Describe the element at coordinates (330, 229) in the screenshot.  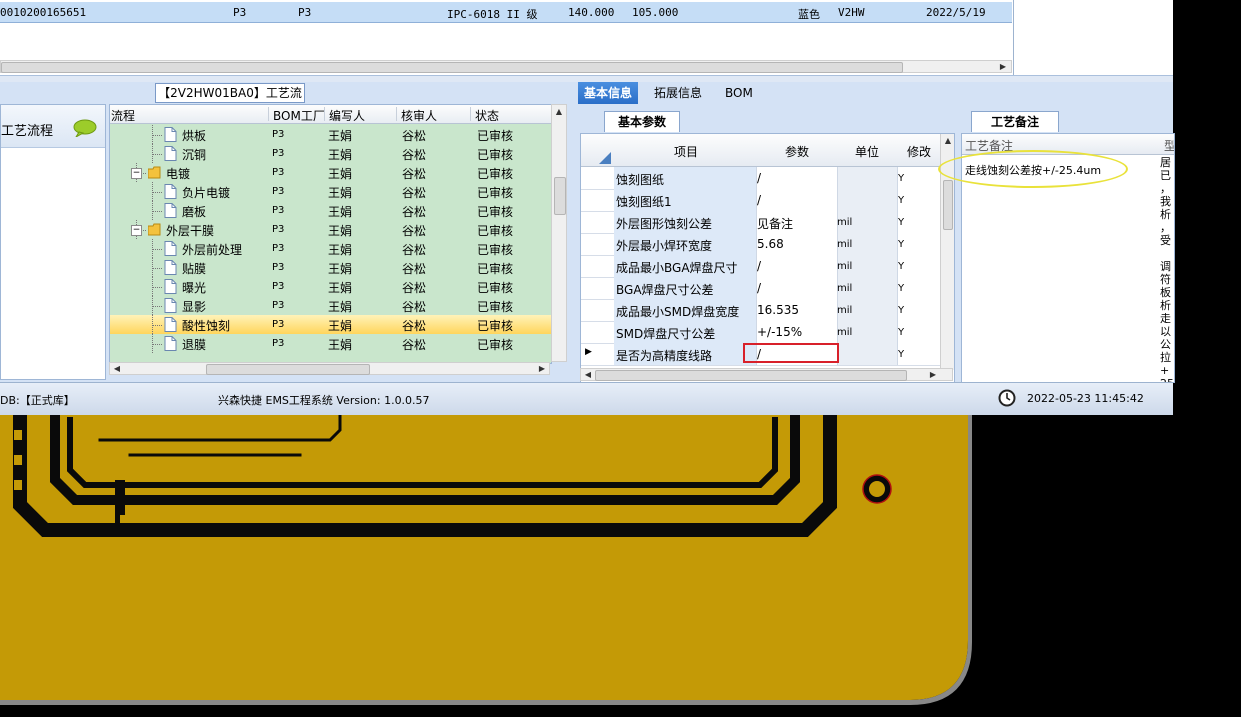
I see `tree-row: − 外层干膜 P3 王娟 谷松 已审核` at that location.